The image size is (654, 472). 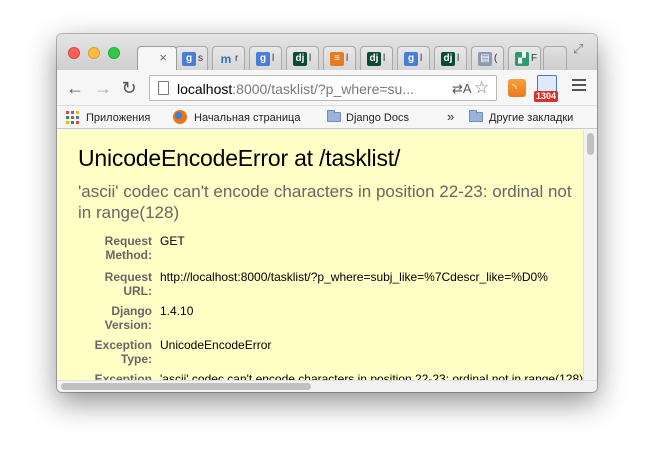 What do you see at coordinates (118, 118) in the screenshot?
I see `bookmark-apps: Приложения` at bounding box center [118, 118].